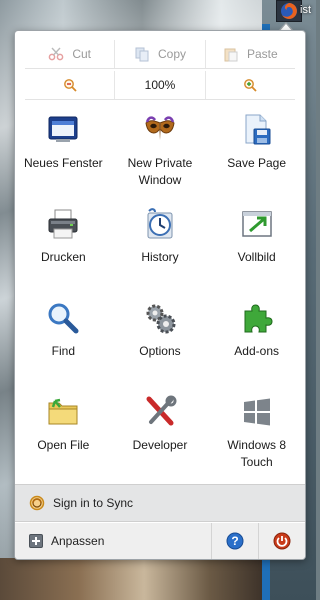 The image size is (320, 600). I want to click on options-button: Options, so click(160, 344).